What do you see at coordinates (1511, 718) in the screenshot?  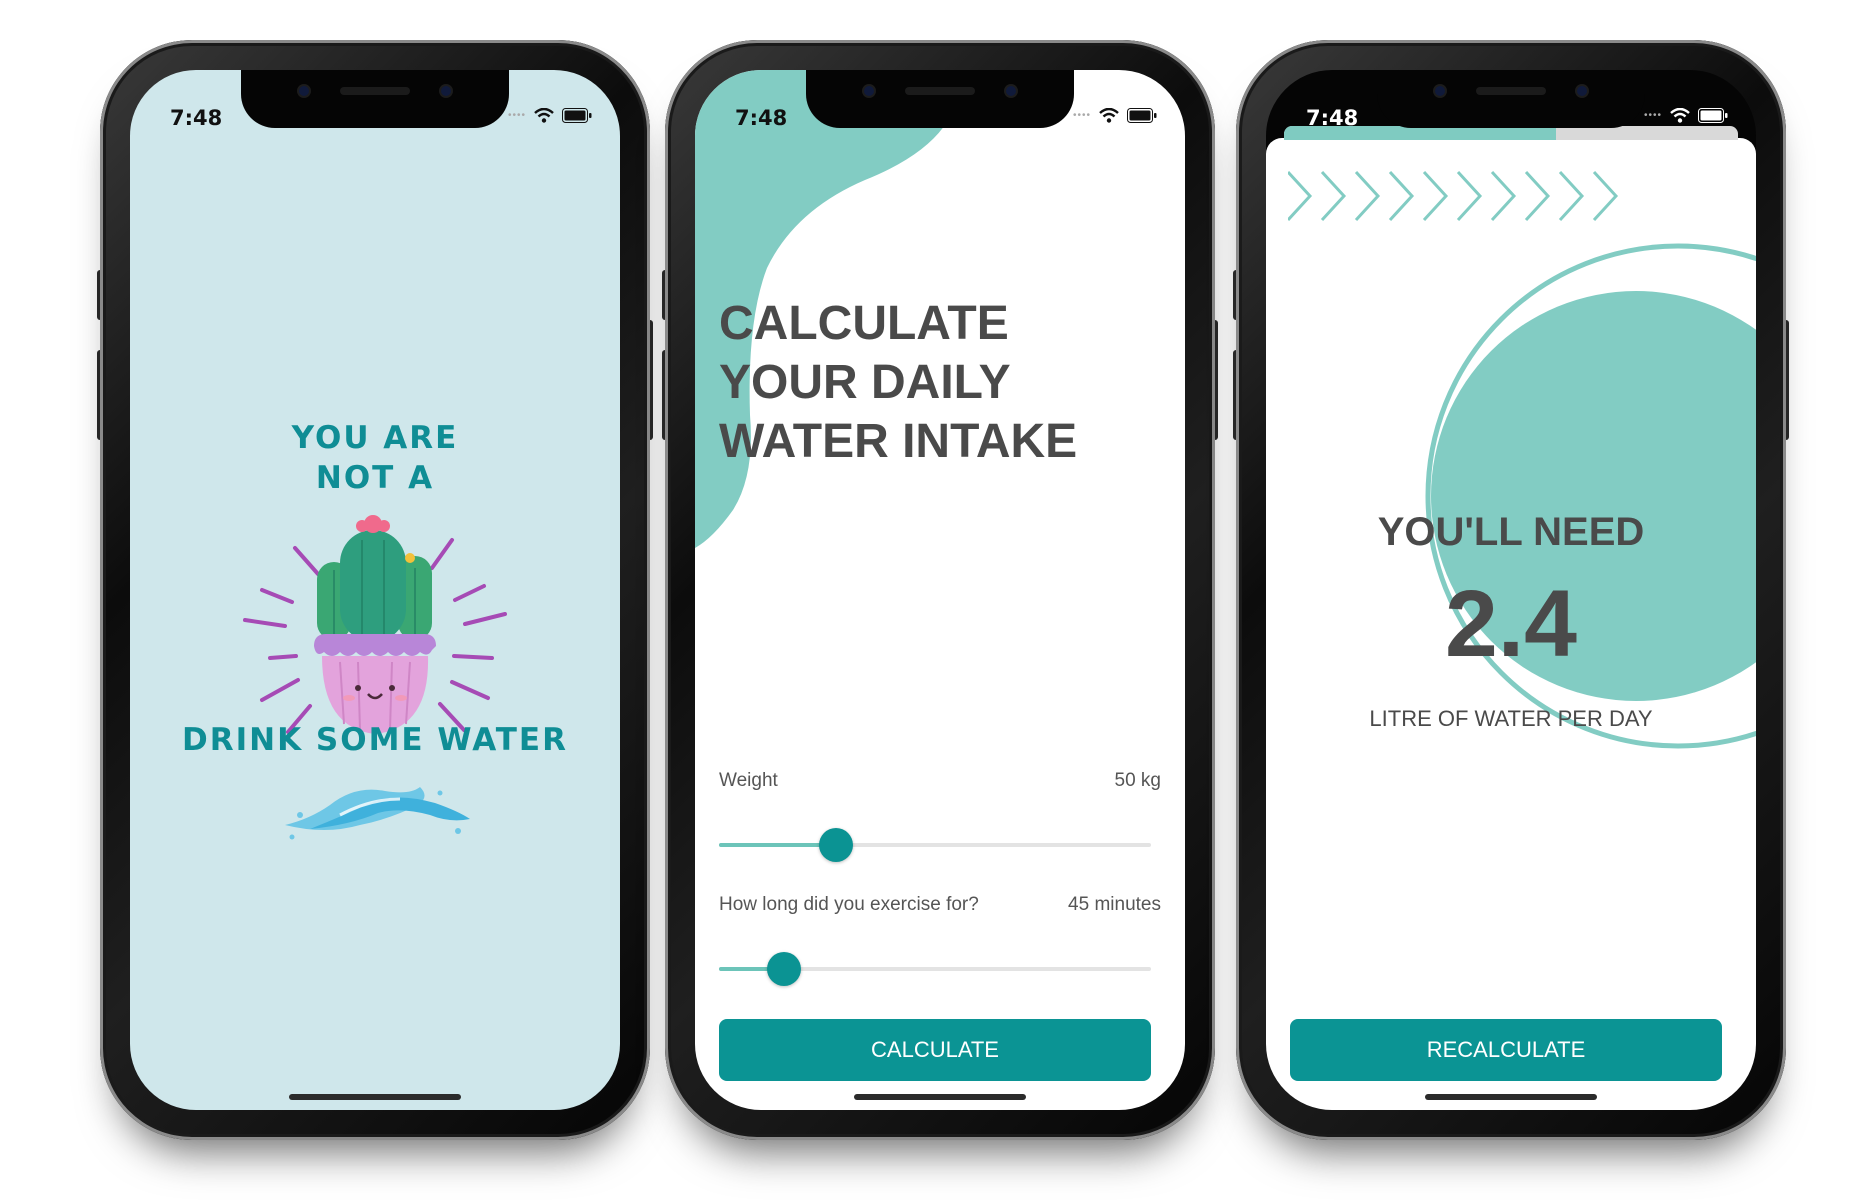 I see `result-unit: LITRE OF WATER PER DAY` at bounding box center [1511, 718].